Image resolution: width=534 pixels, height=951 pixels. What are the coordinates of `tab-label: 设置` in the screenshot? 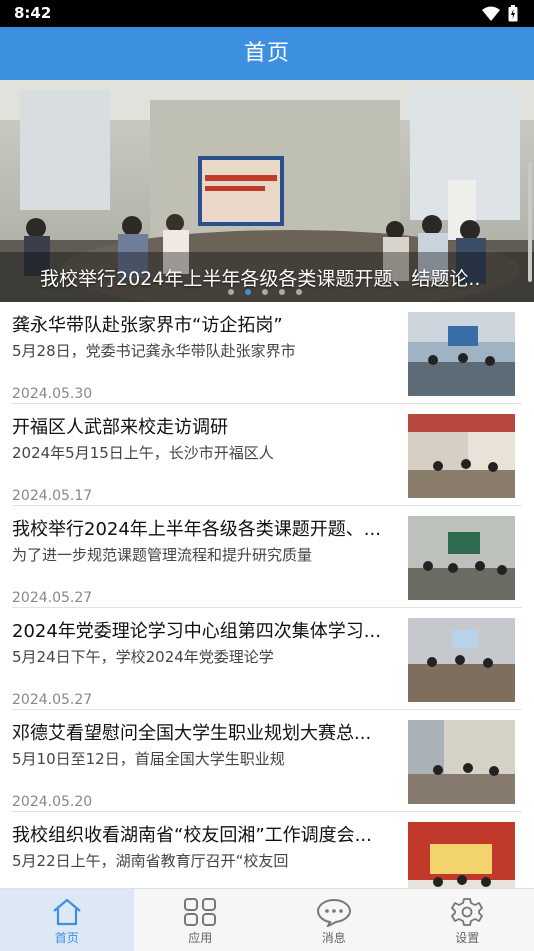 It's located at (467, 937).